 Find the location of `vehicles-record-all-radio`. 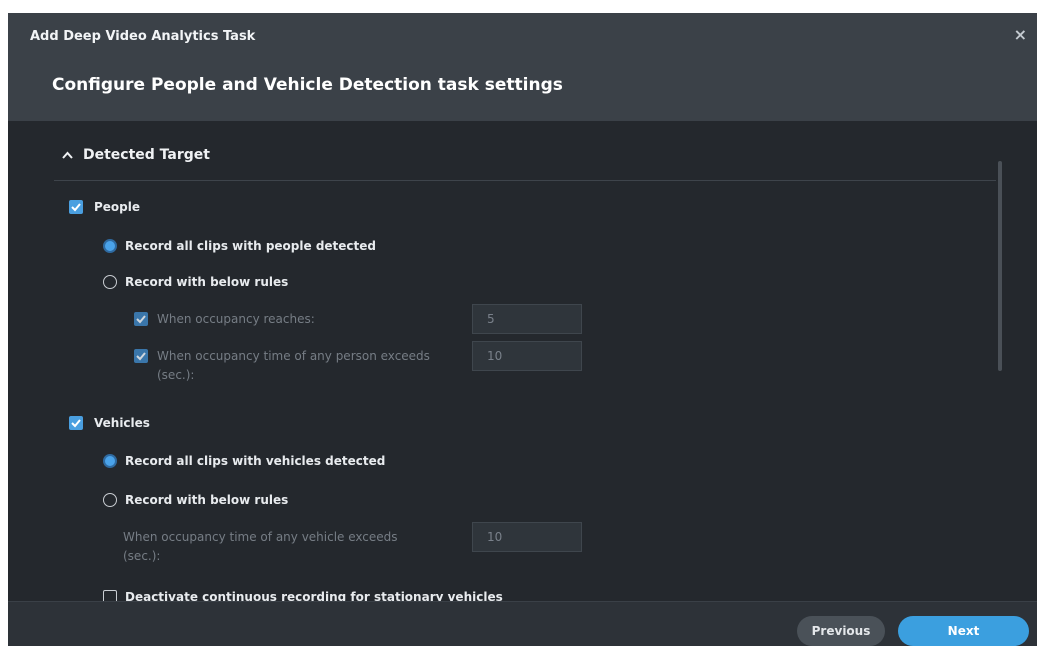

vehicles-record-all-radio is located at coordinates (110, 461).